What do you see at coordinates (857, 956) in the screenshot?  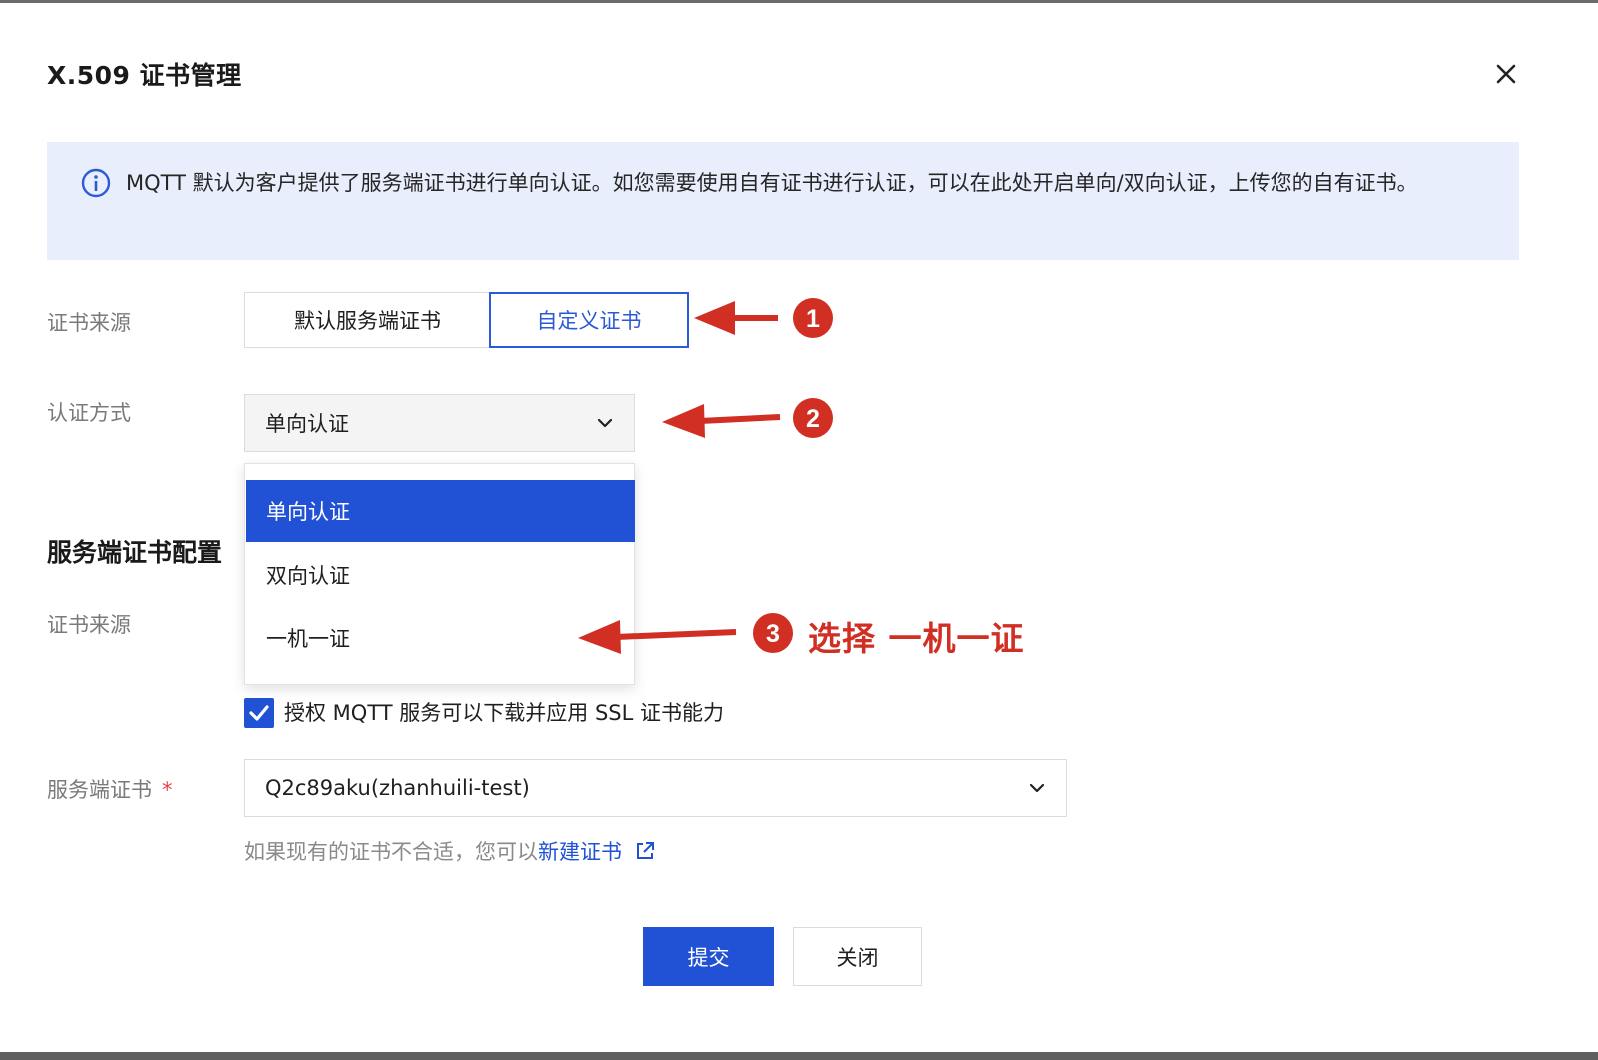 I see `close-button: 关闭` at bounding box center [857, 956].